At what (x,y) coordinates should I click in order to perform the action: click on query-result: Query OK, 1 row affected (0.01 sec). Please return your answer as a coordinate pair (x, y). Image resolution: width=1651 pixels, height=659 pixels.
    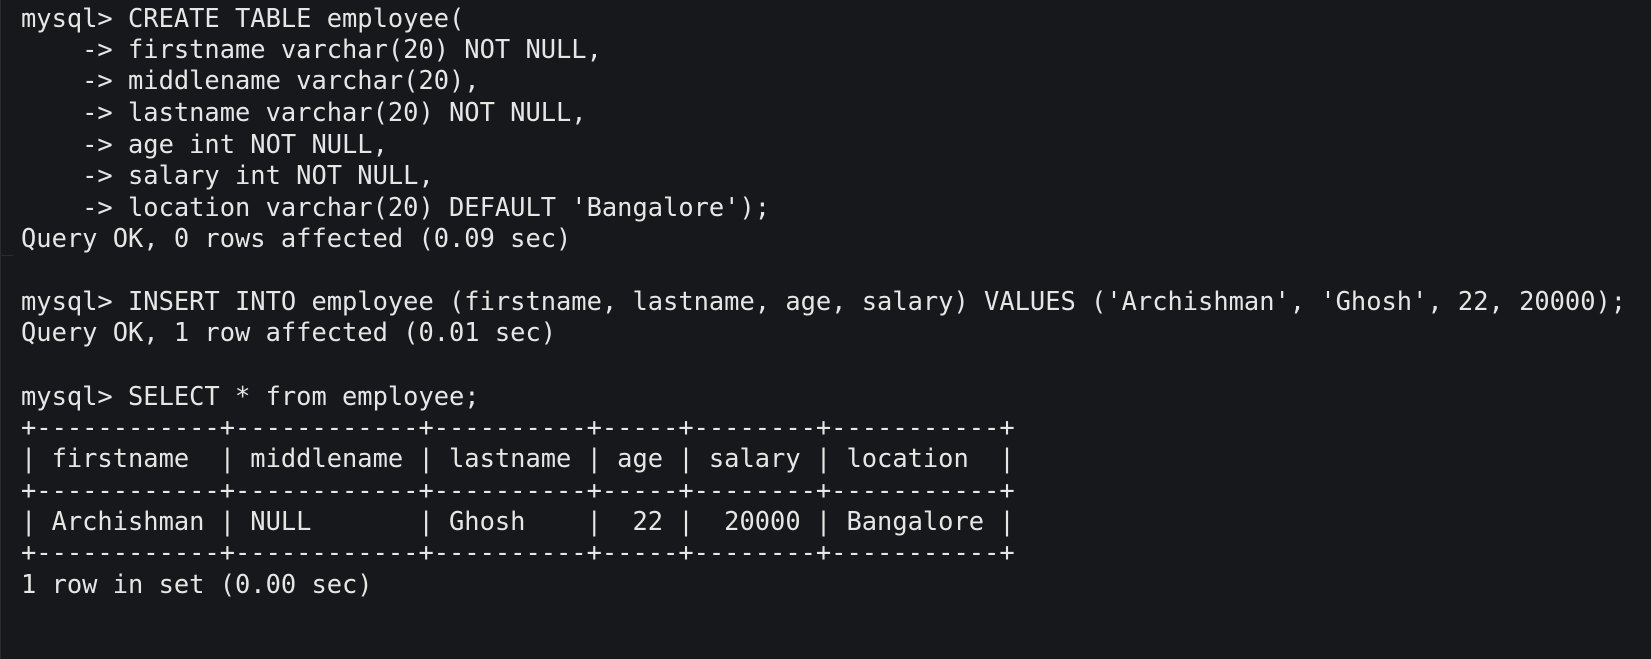
    Looking at the image, I should click on (289, 332).